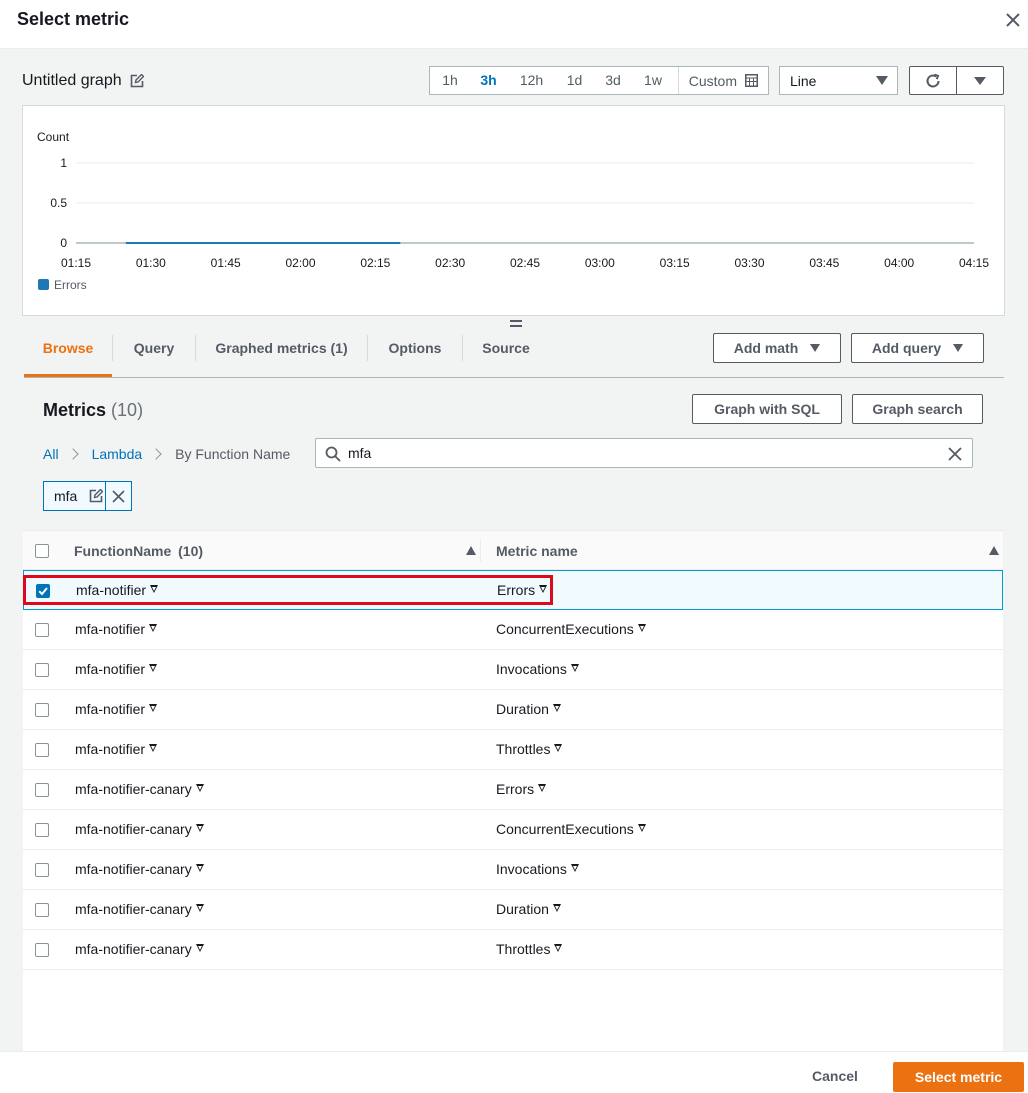  I want to click on table-row: mfa-notifier-canary Duration, so click(513, 910).